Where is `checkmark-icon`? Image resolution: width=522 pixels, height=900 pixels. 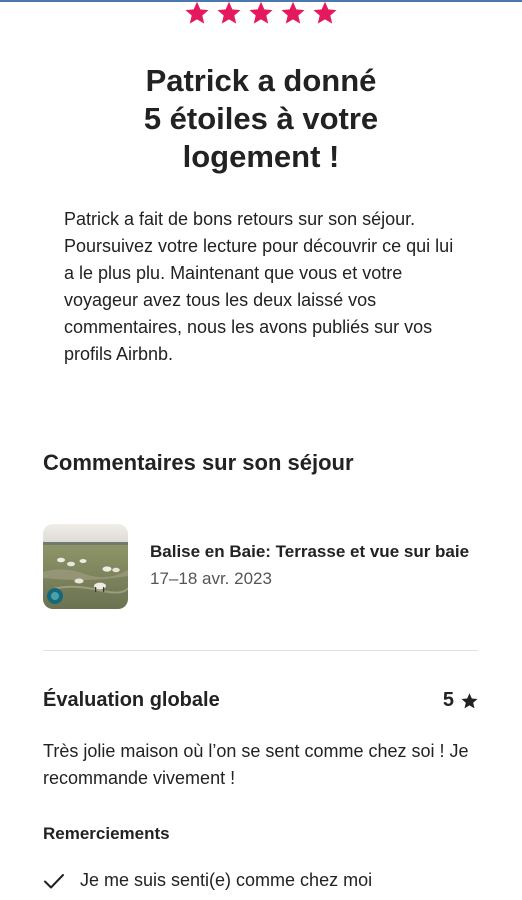
checkmark-icon is located at coordinates (54, 880).